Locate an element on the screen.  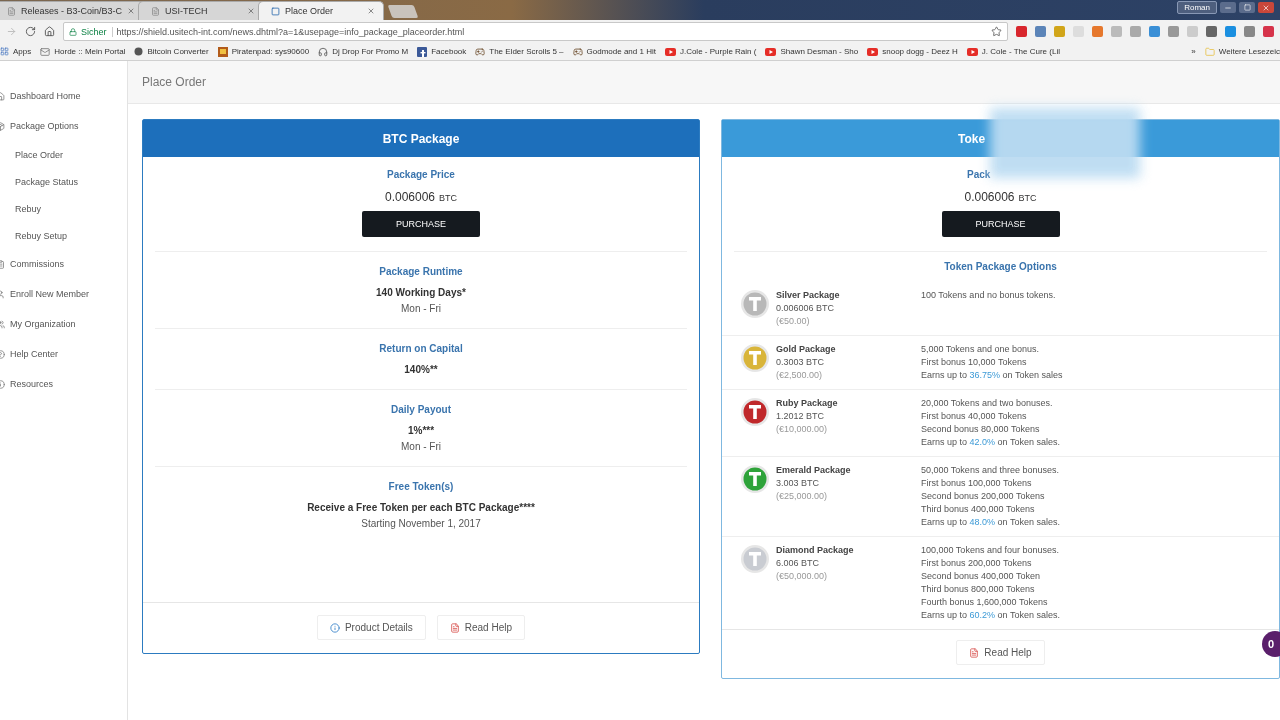
bookmark-label: Dj Drop For Promo M is located at coordinates (370, 51).